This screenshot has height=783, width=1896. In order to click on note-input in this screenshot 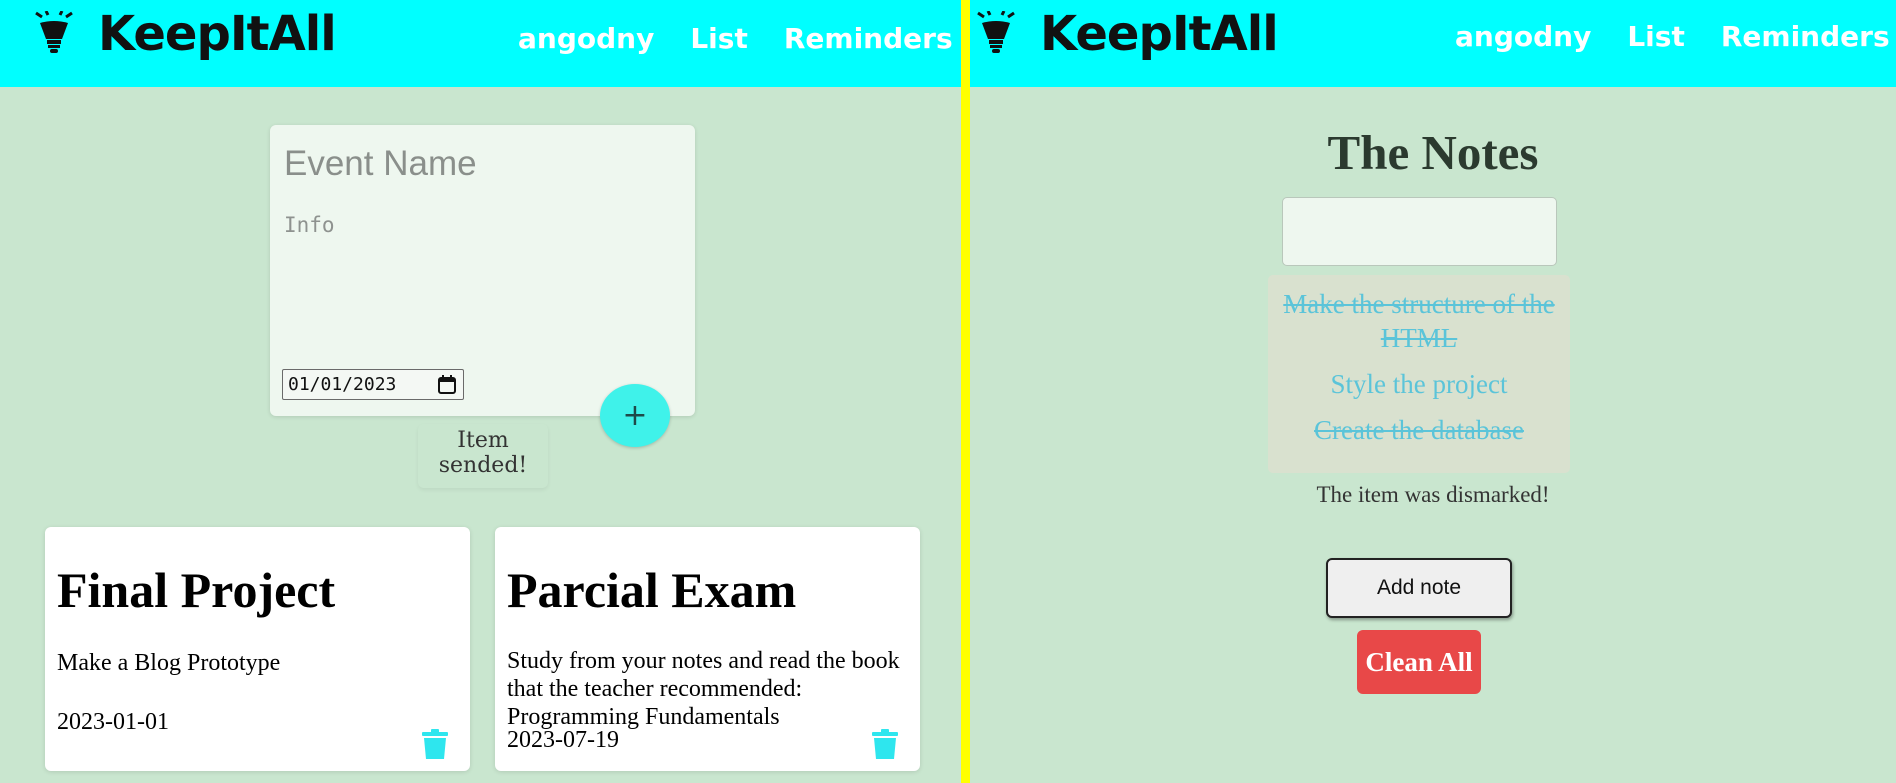, I will do `click(1419, 231)`.